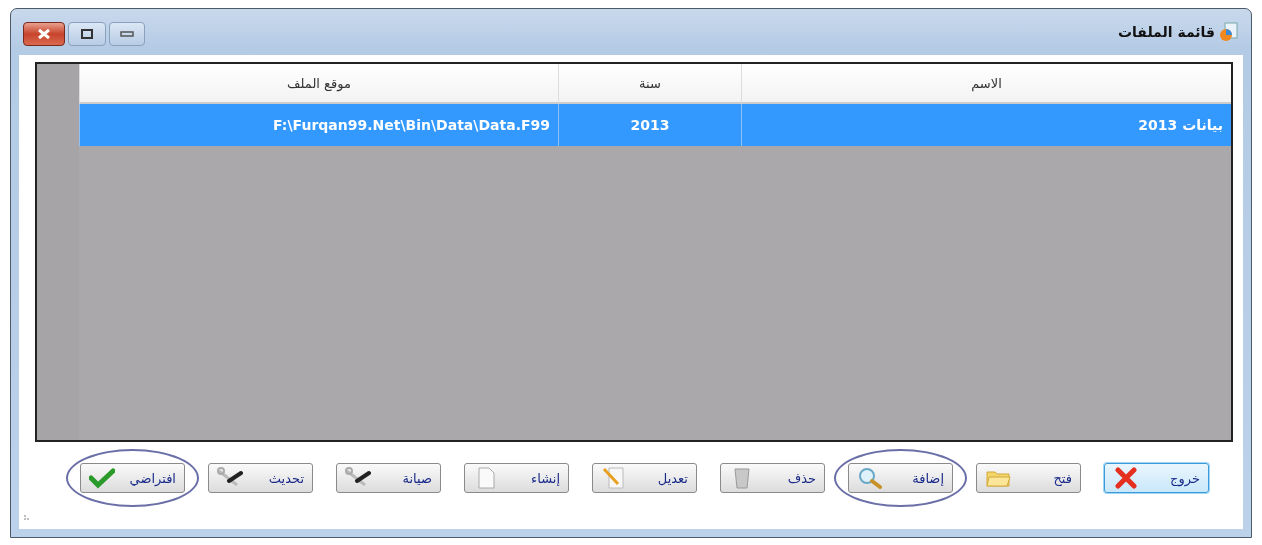  Describe the element at coordinates (1156, 478) in the screenshot. I see `toolbar-button: خروج` at that location.